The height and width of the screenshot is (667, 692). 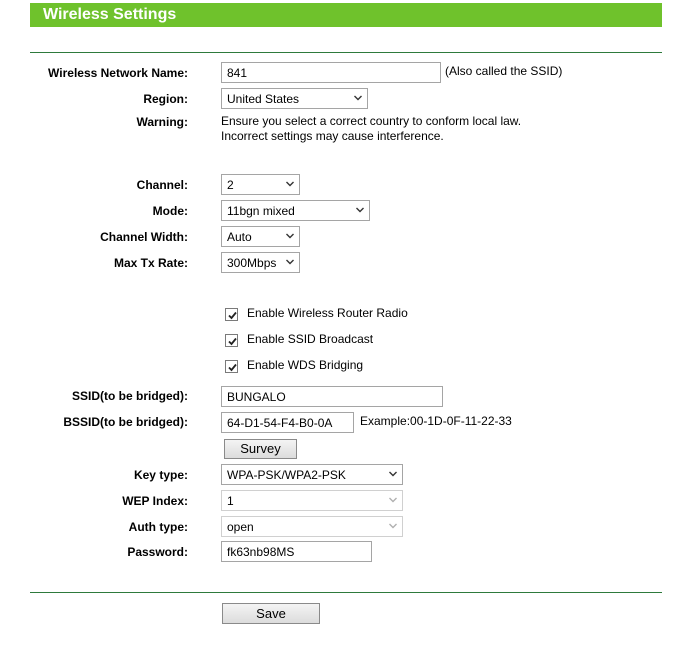 I want to click on channel-width-select: Auto, so click(x=260, y=236).